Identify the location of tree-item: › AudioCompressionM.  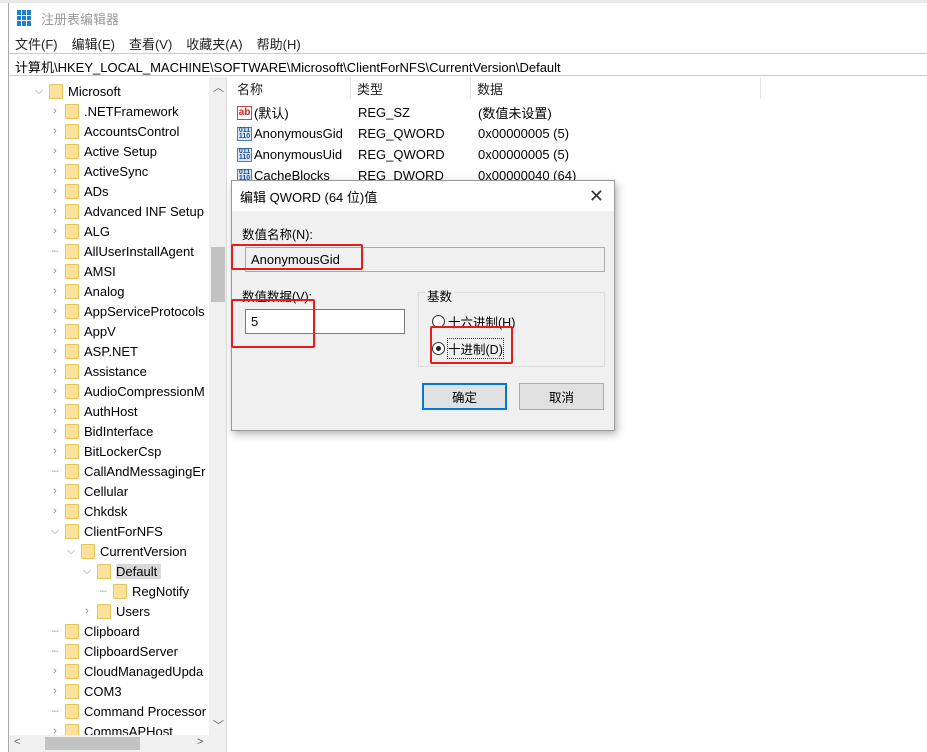
(127, 391).